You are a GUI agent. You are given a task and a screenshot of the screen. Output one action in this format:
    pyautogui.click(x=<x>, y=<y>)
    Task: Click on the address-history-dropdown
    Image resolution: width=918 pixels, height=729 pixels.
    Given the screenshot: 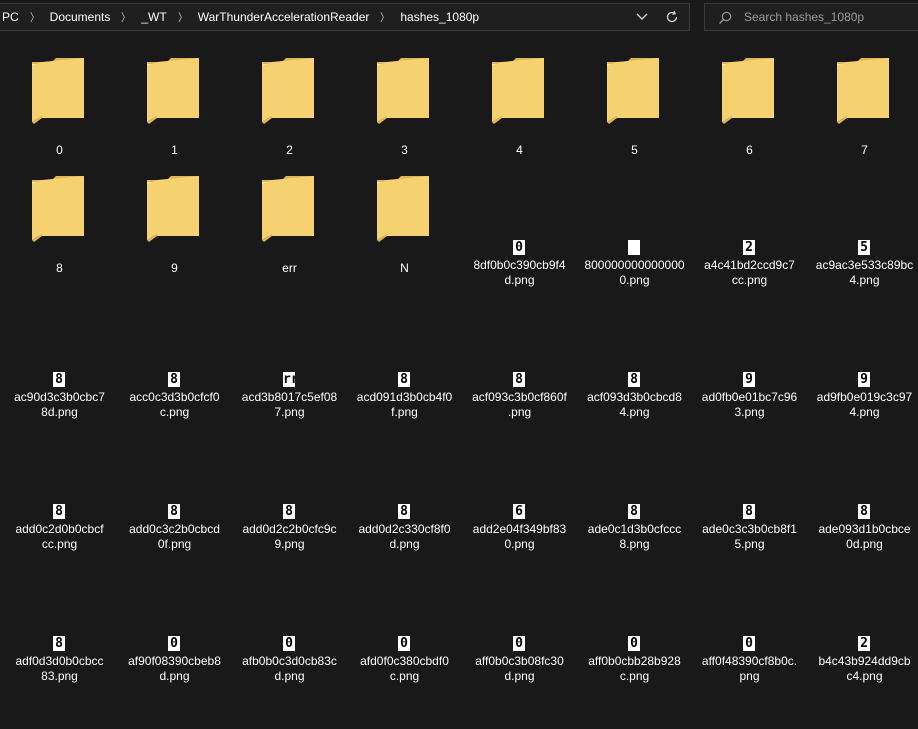 What is the action you would take?
    pyautogui.click(x=642, y=17)
    